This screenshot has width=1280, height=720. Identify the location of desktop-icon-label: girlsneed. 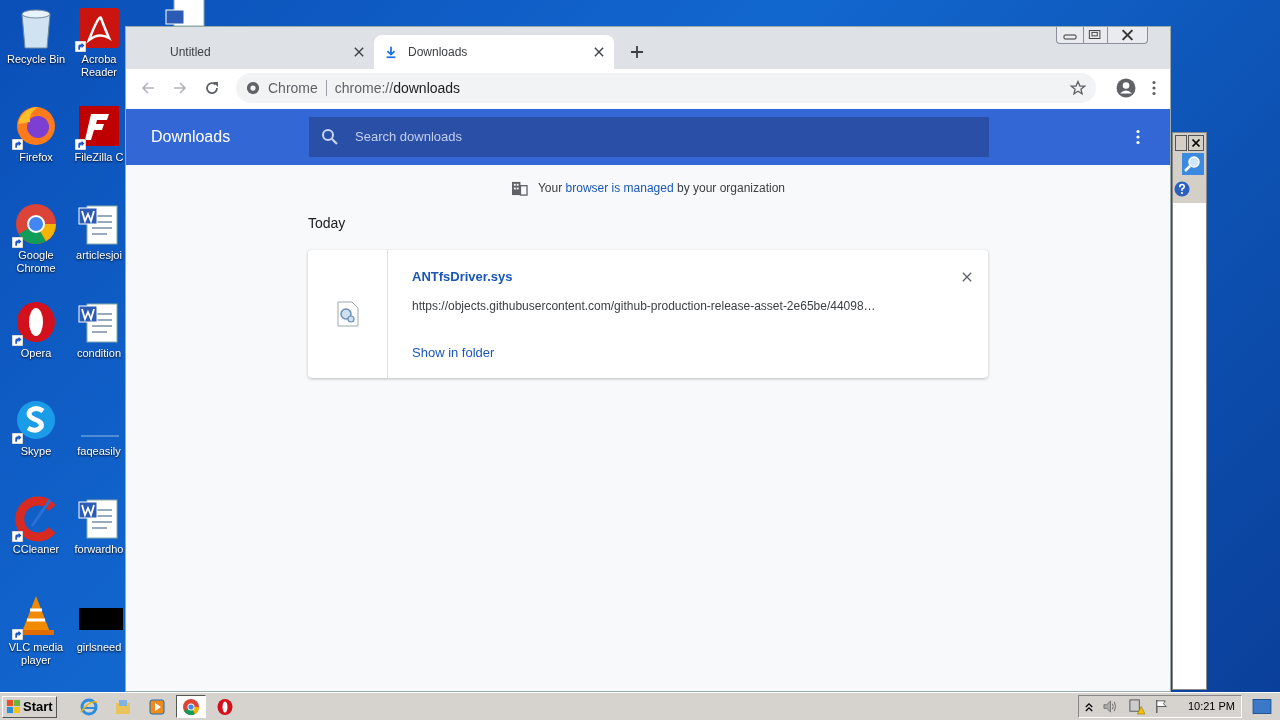
(99, 647).